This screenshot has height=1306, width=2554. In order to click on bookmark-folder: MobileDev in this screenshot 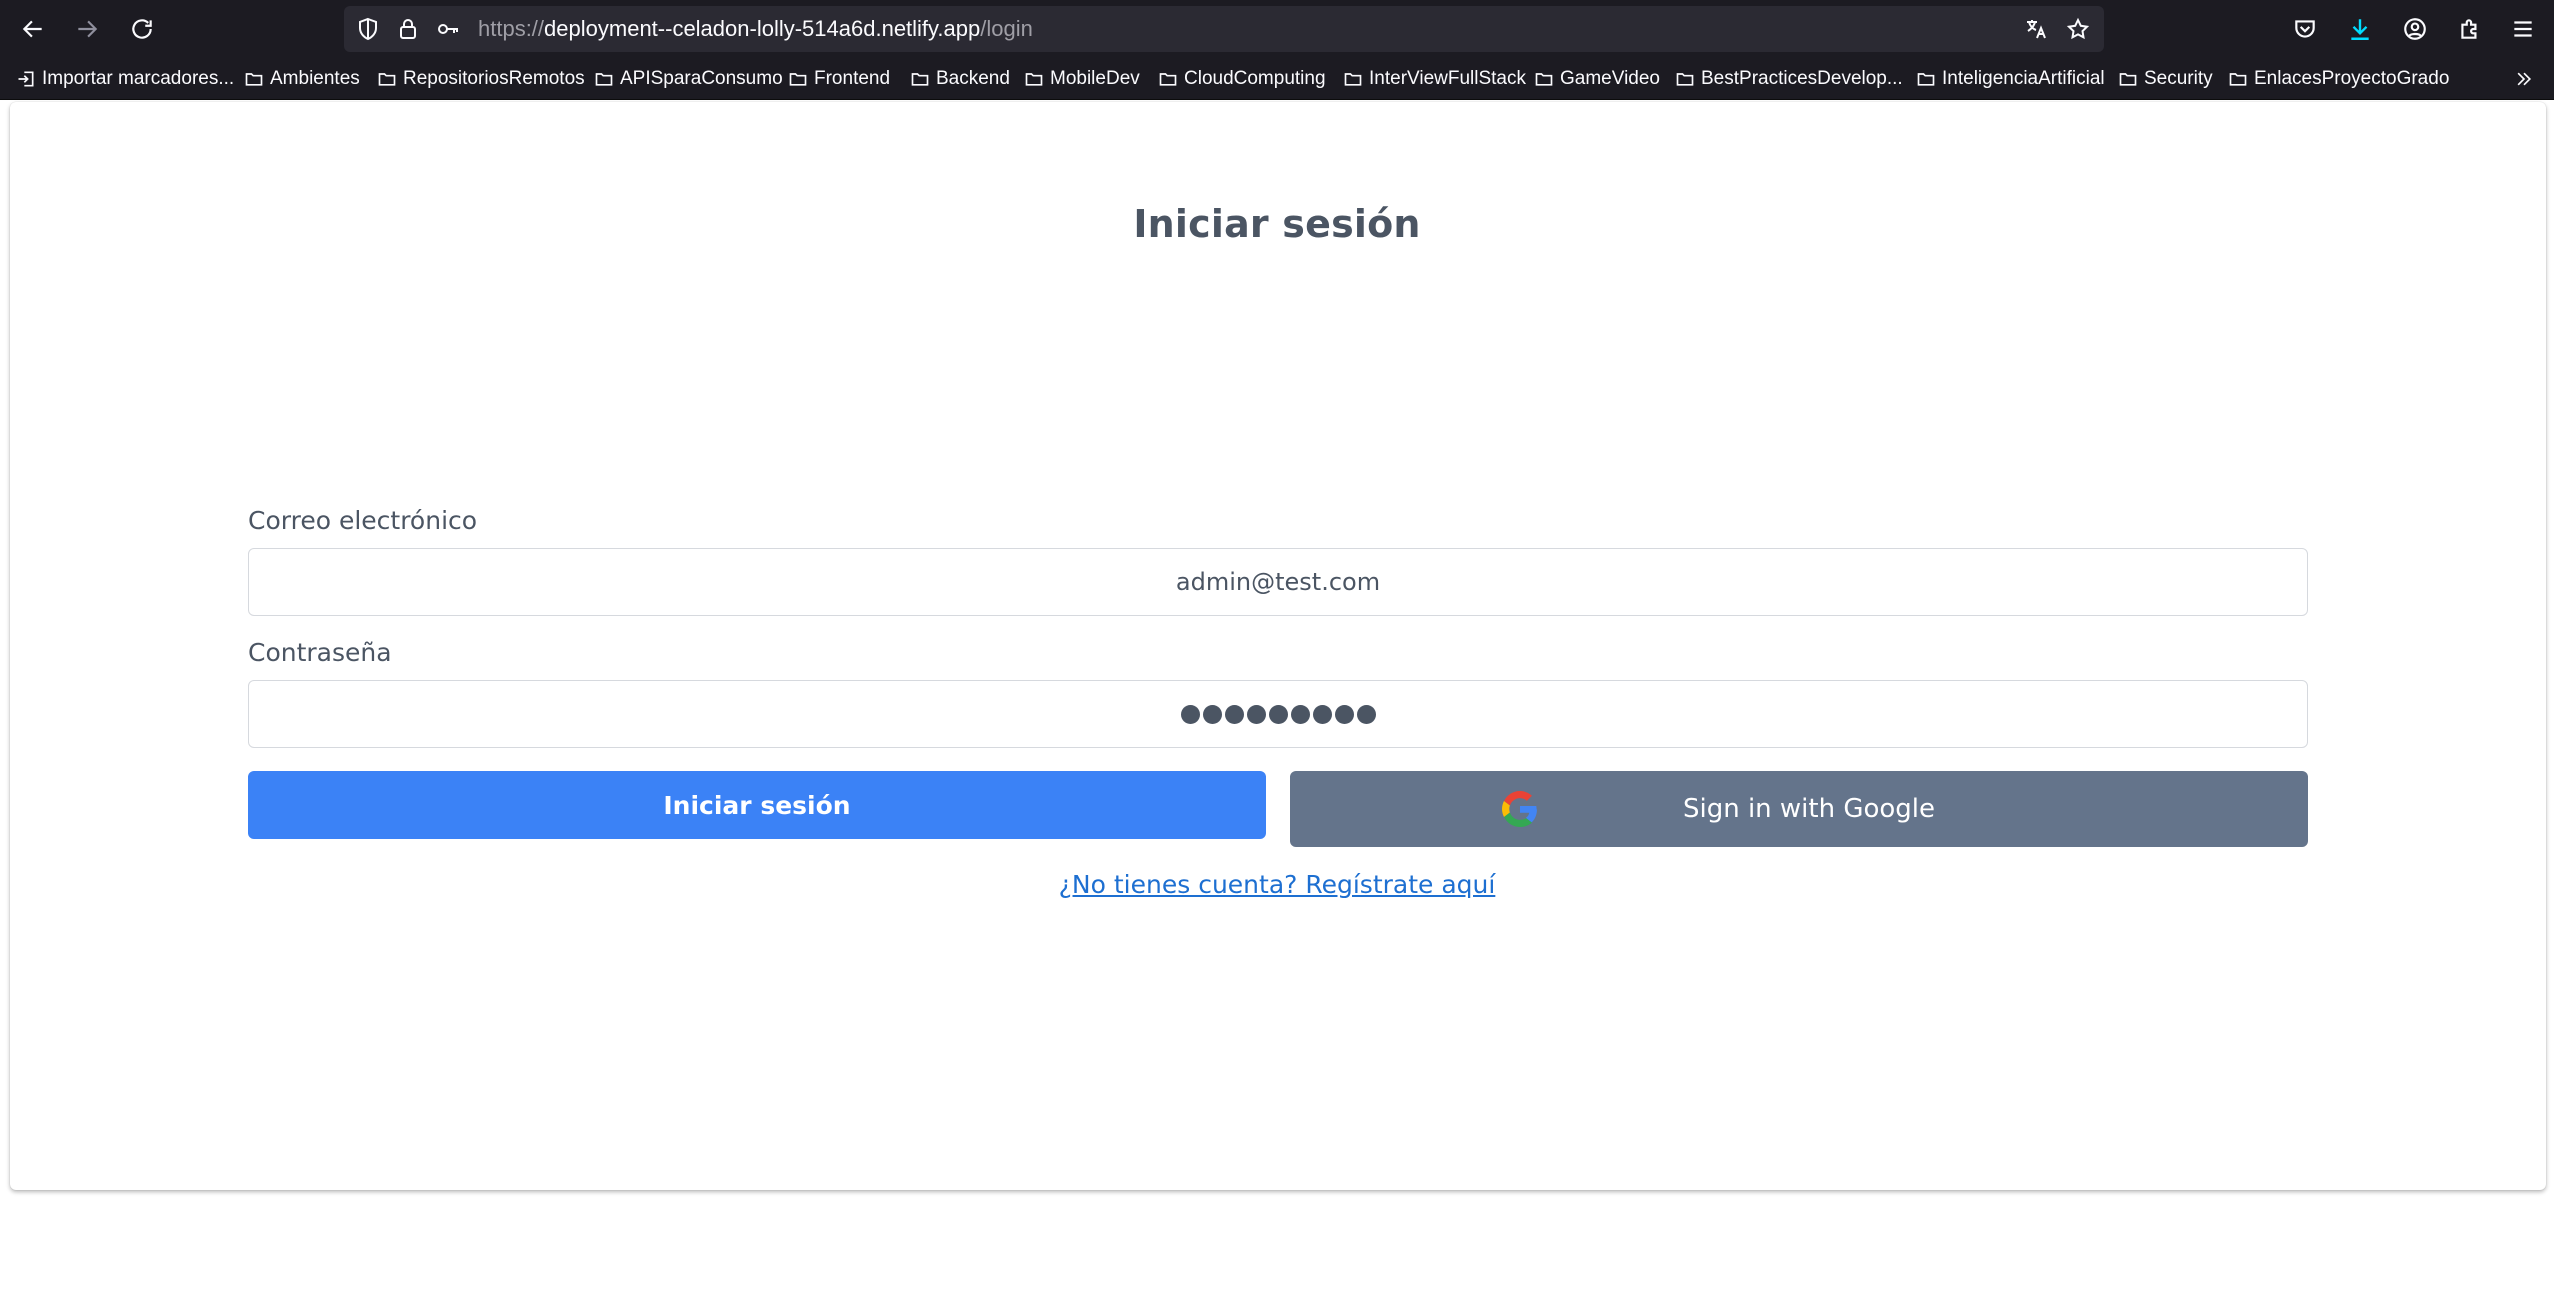, I will do `click(1082, 79)`.